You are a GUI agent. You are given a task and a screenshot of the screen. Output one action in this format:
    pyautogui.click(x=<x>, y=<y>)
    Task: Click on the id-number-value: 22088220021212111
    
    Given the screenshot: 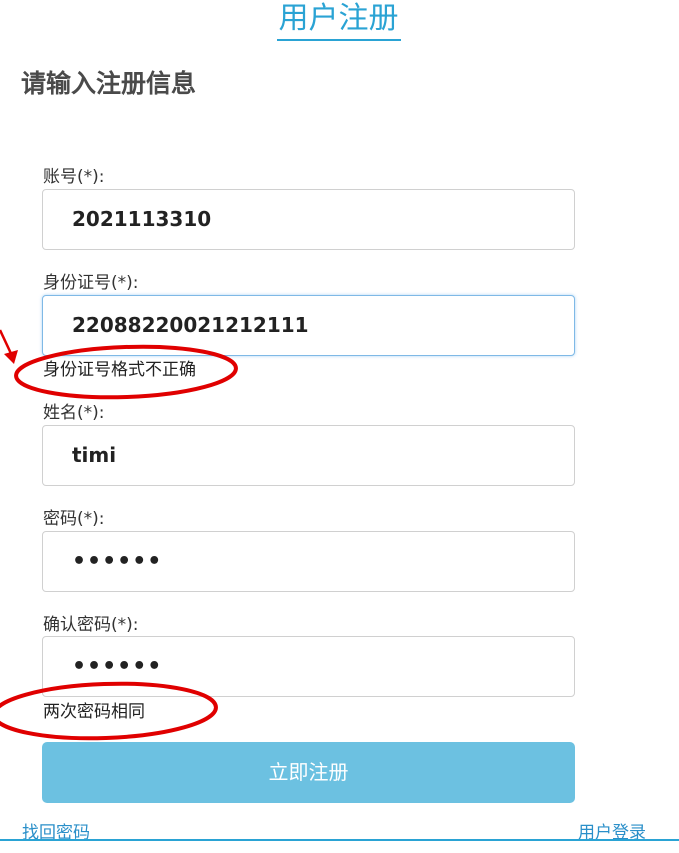 What is the action you would take?
    pyautogui.click(x=190, y=325)
    